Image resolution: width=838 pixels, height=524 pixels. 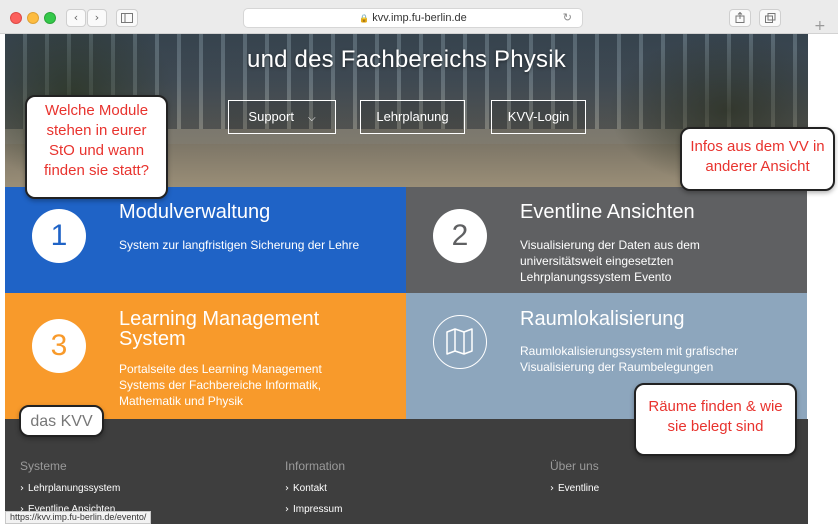 I want to click on lehrplanung-label: Lehrplanung, so click(x=412, y=116).